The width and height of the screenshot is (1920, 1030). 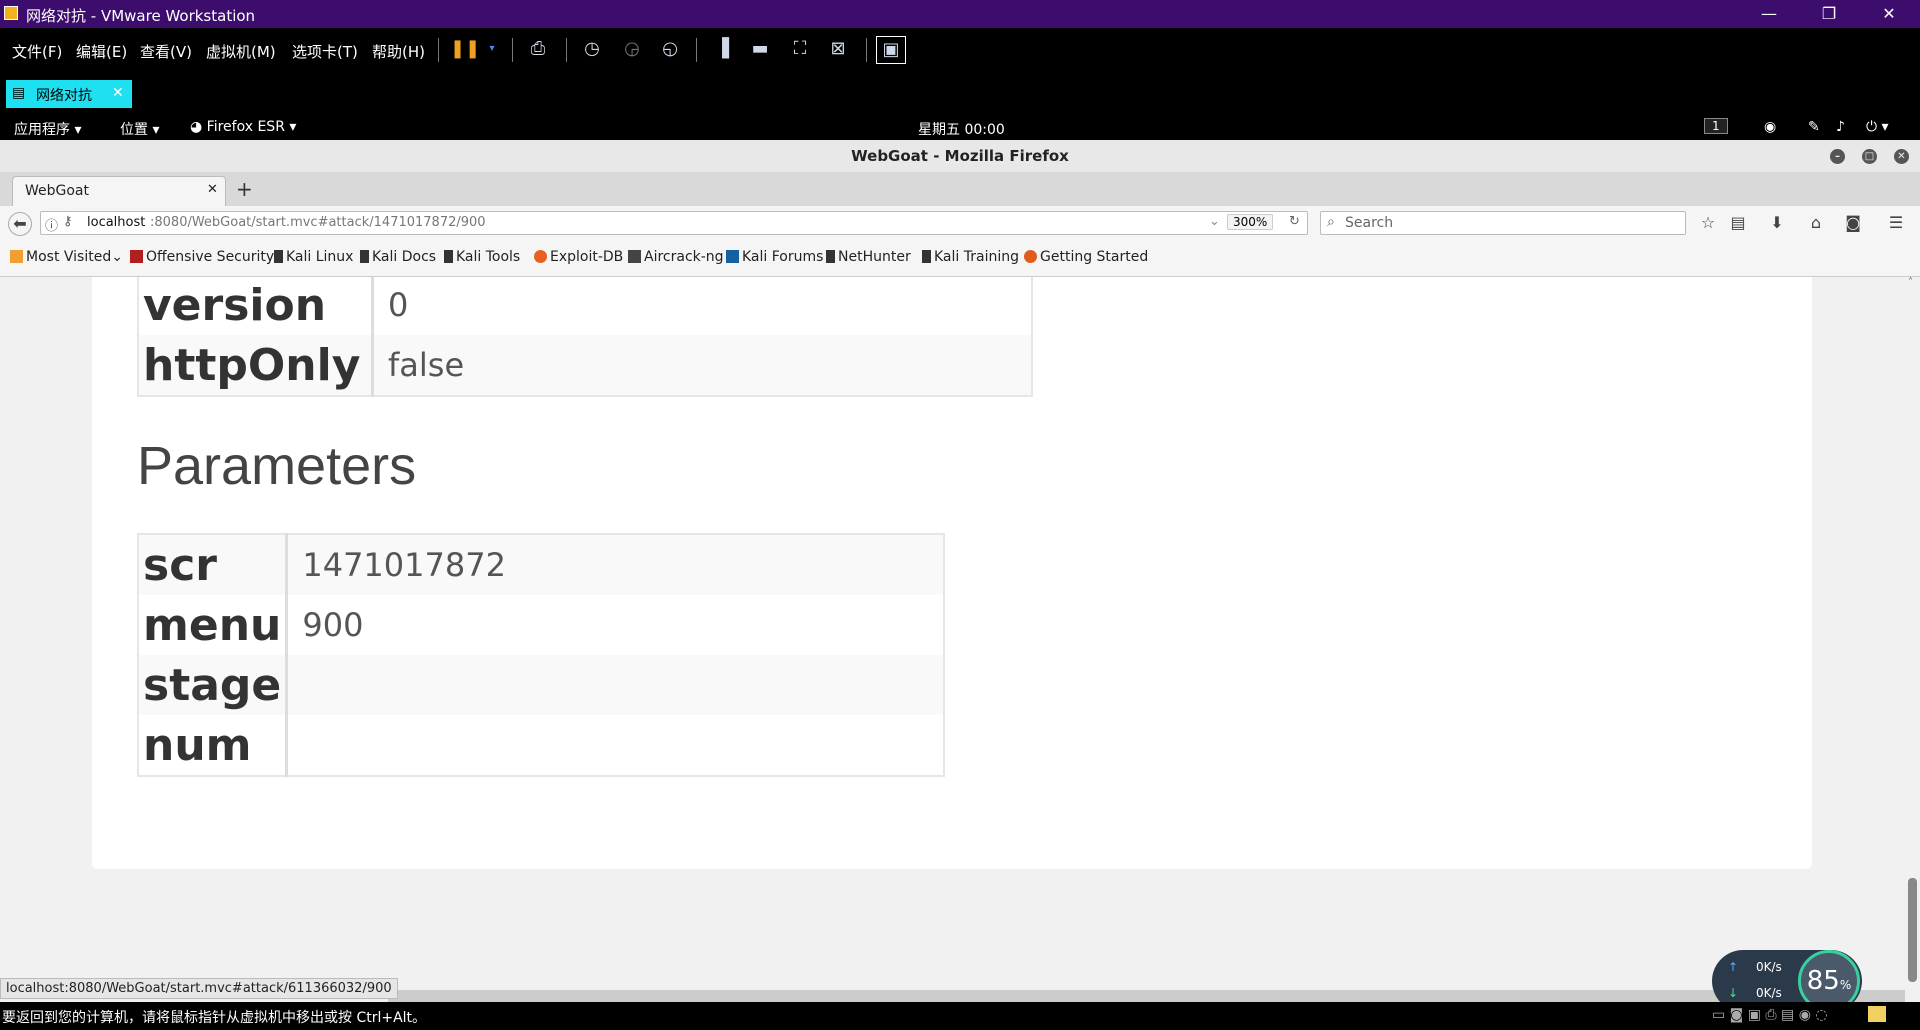 What do you see at coordinates (20, 224) in the screenshot?
I see `back-button: ⬅` at bounding box center [20, 224].